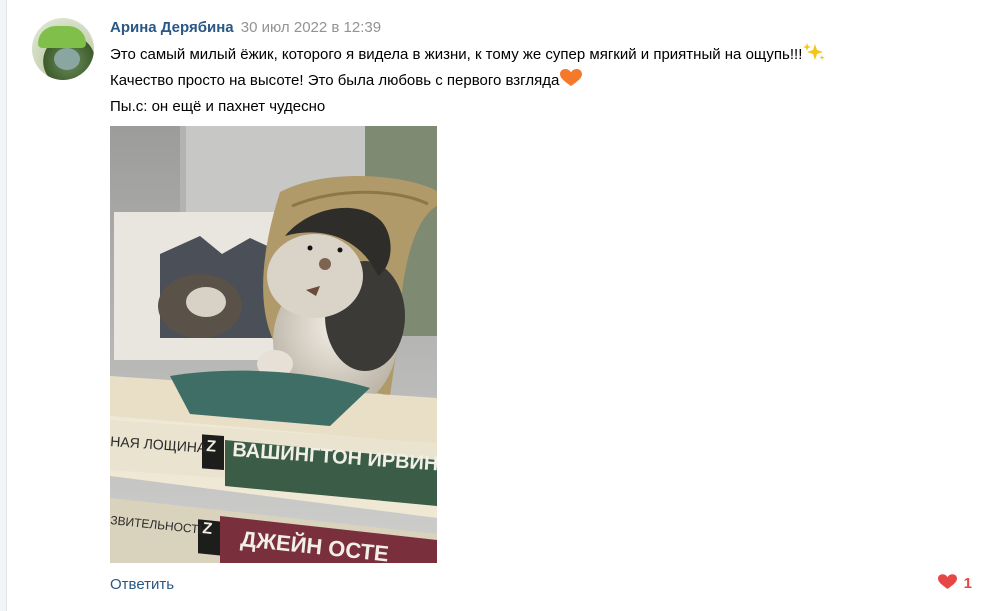 This screenshot has width=992, height=611. I want to click on avatar, so click(63, 49).